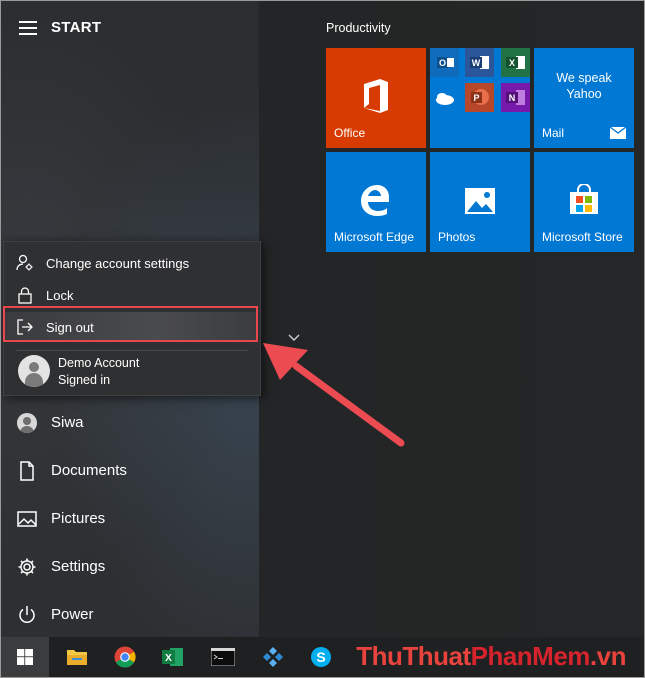 The height and width of the screenshot is (678, 645). I want to click on gear-icon, so click(27, 567).